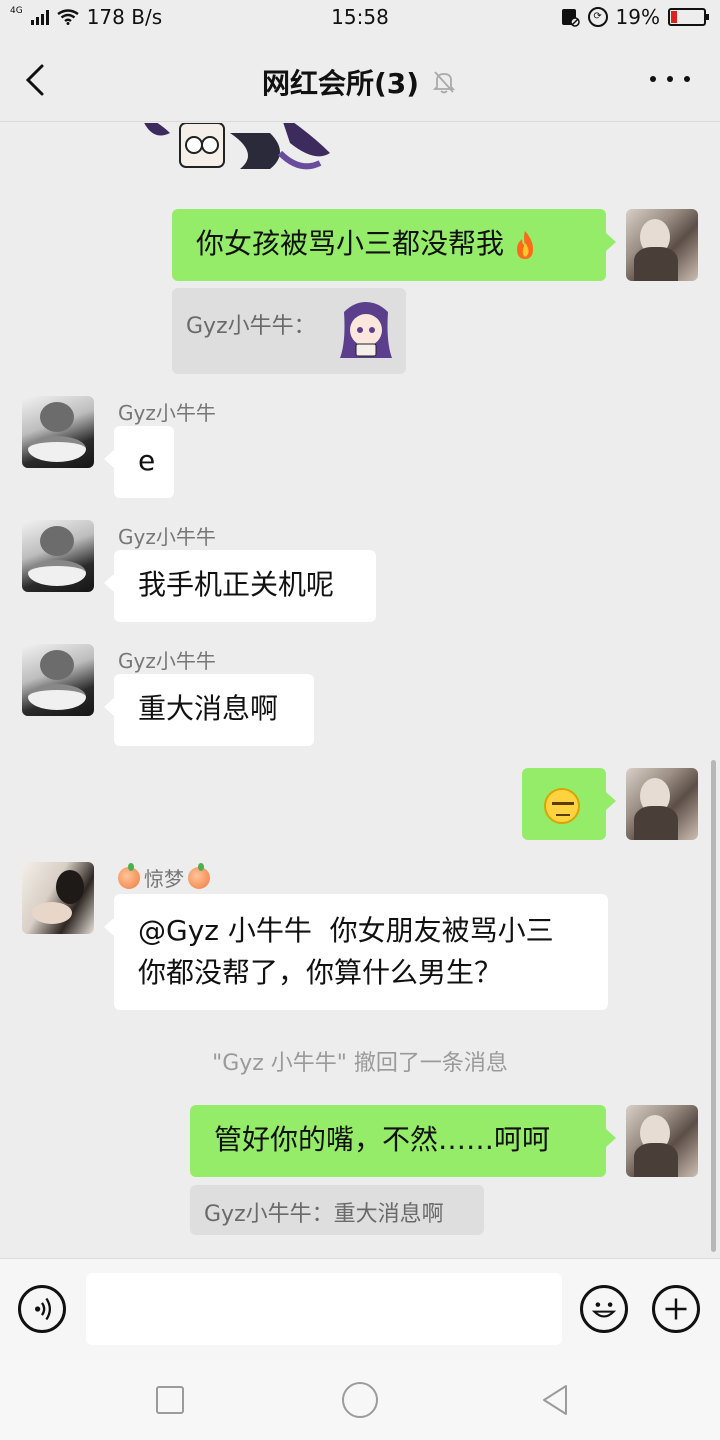  Describe the element at coordinates (341, 83) in the screenshot. I see `chat-title: 网红会所(3)` at that location.